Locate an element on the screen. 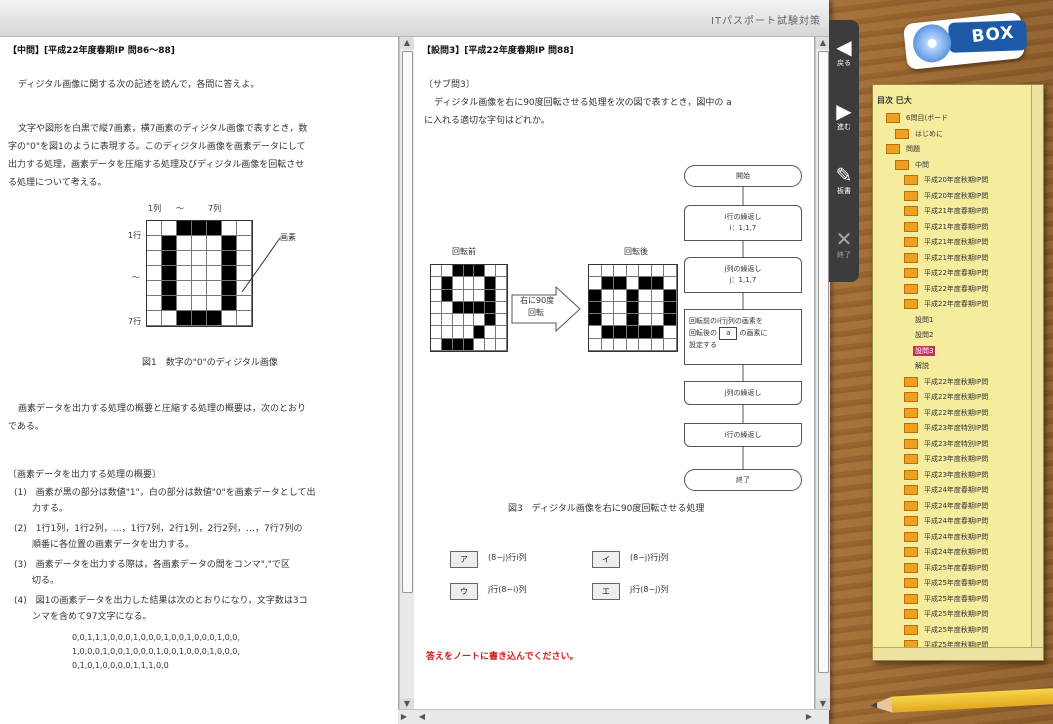  choice-a-button: ア is located at coordinates (464, 559).